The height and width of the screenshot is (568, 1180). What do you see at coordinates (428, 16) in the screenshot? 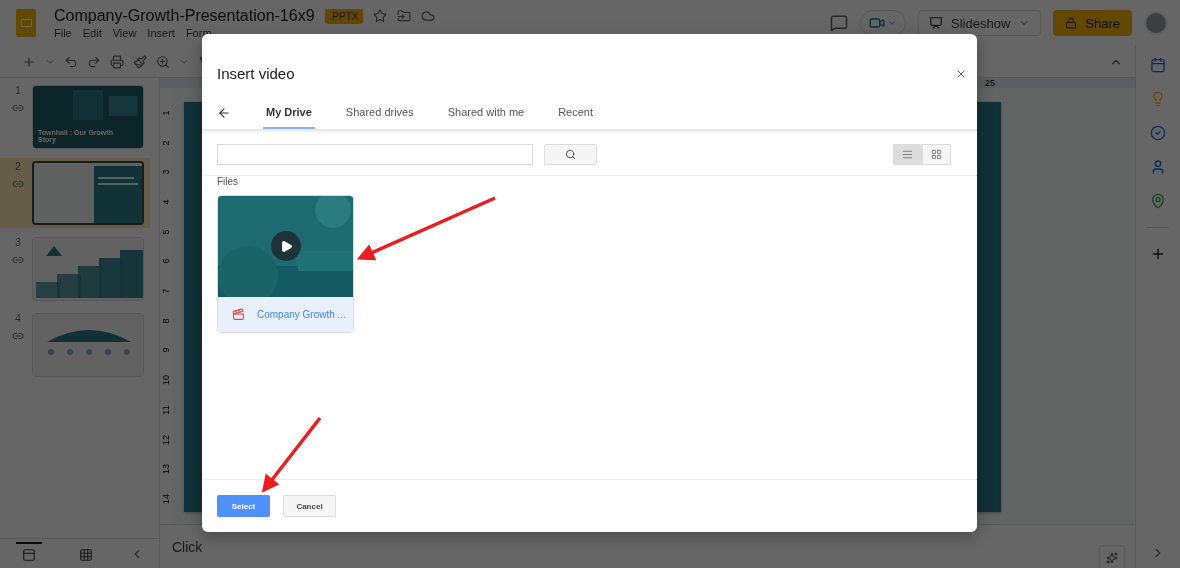
I see `cloud-icon` at bounding box center [428, 16].